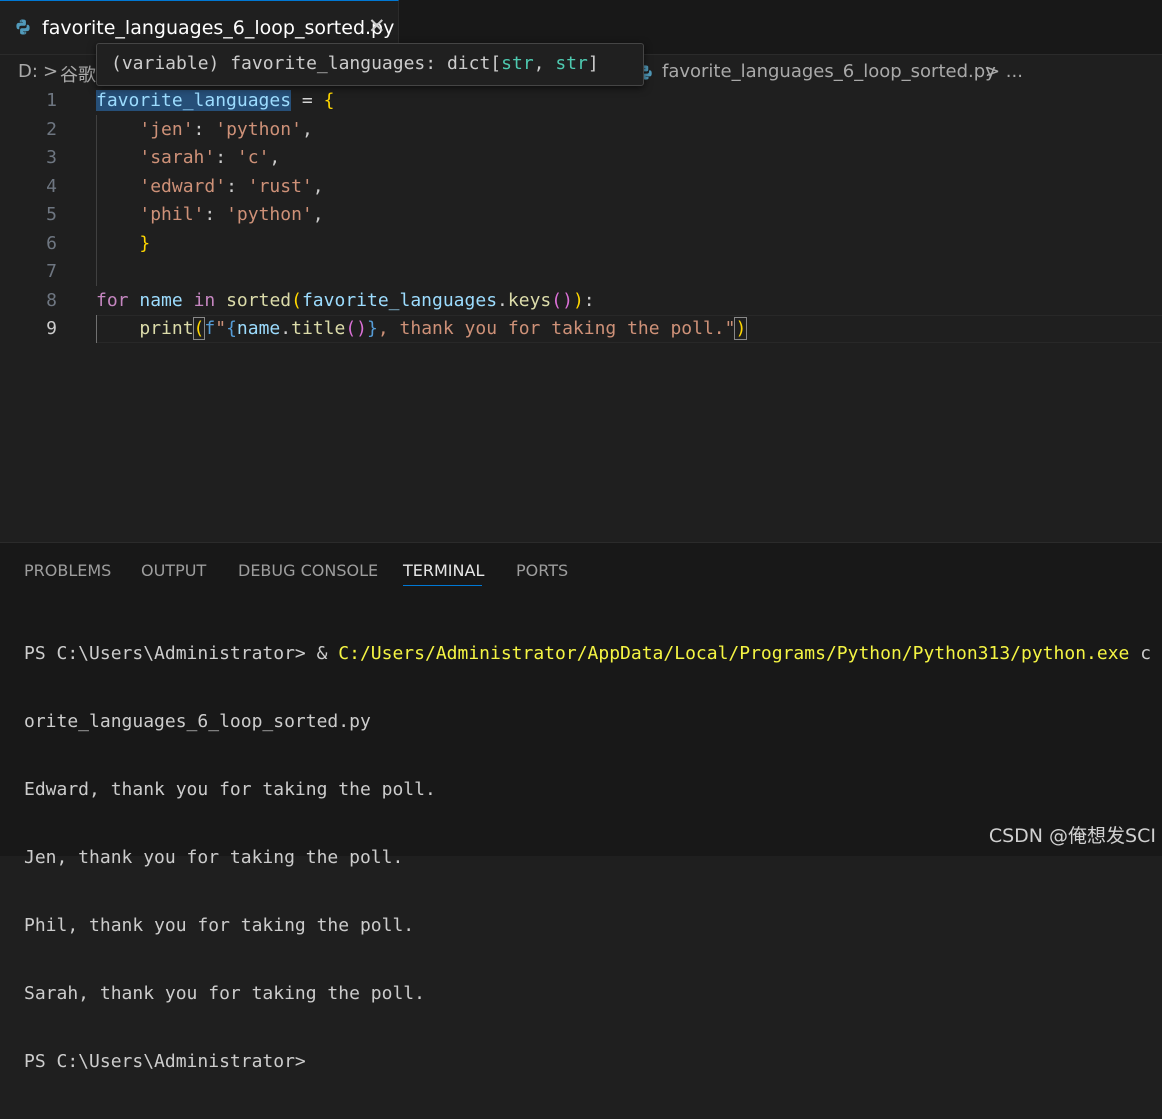 The width and height of the screenshot is (1162, 1119). I want to click on tab-debug-console: DEBUG CONSOLE, so click(308, 570).